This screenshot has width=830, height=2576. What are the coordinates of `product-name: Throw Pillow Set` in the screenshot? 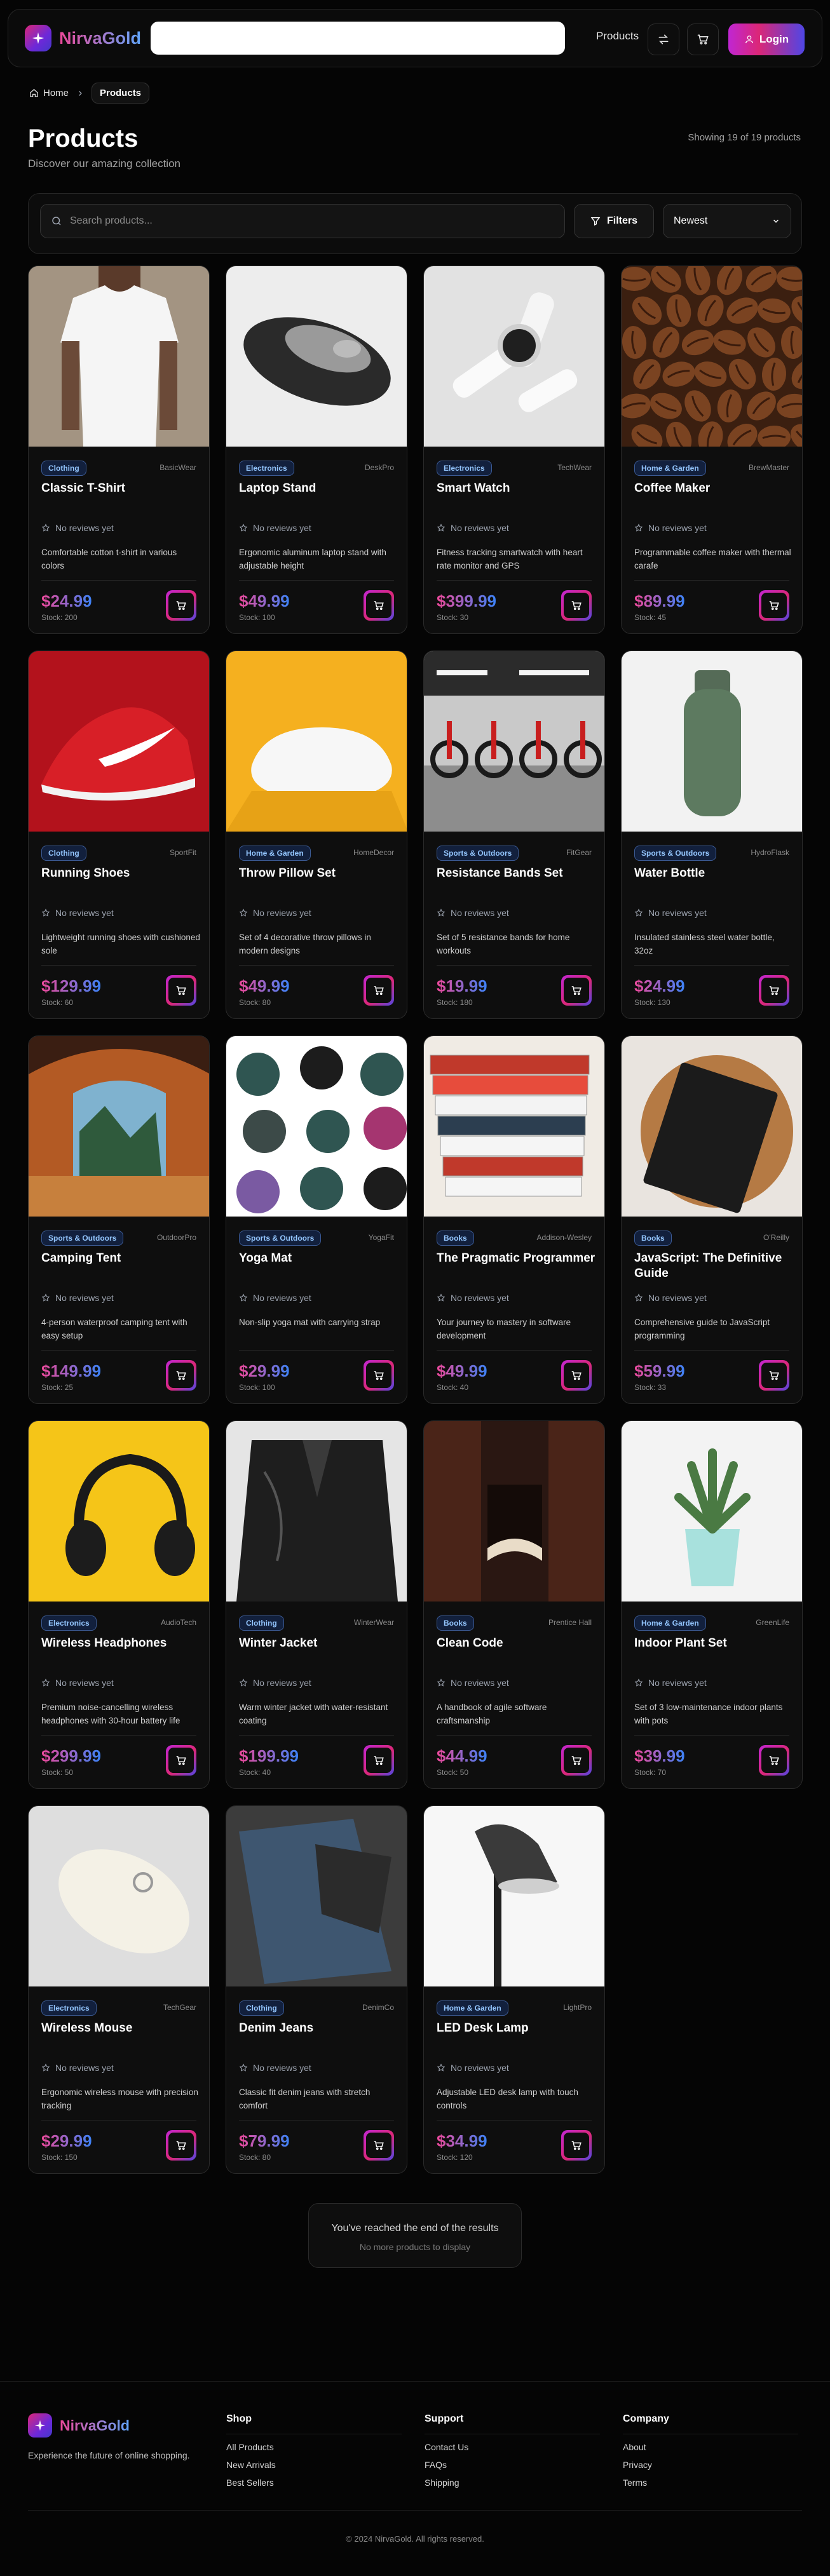 It's located at (318, 873).